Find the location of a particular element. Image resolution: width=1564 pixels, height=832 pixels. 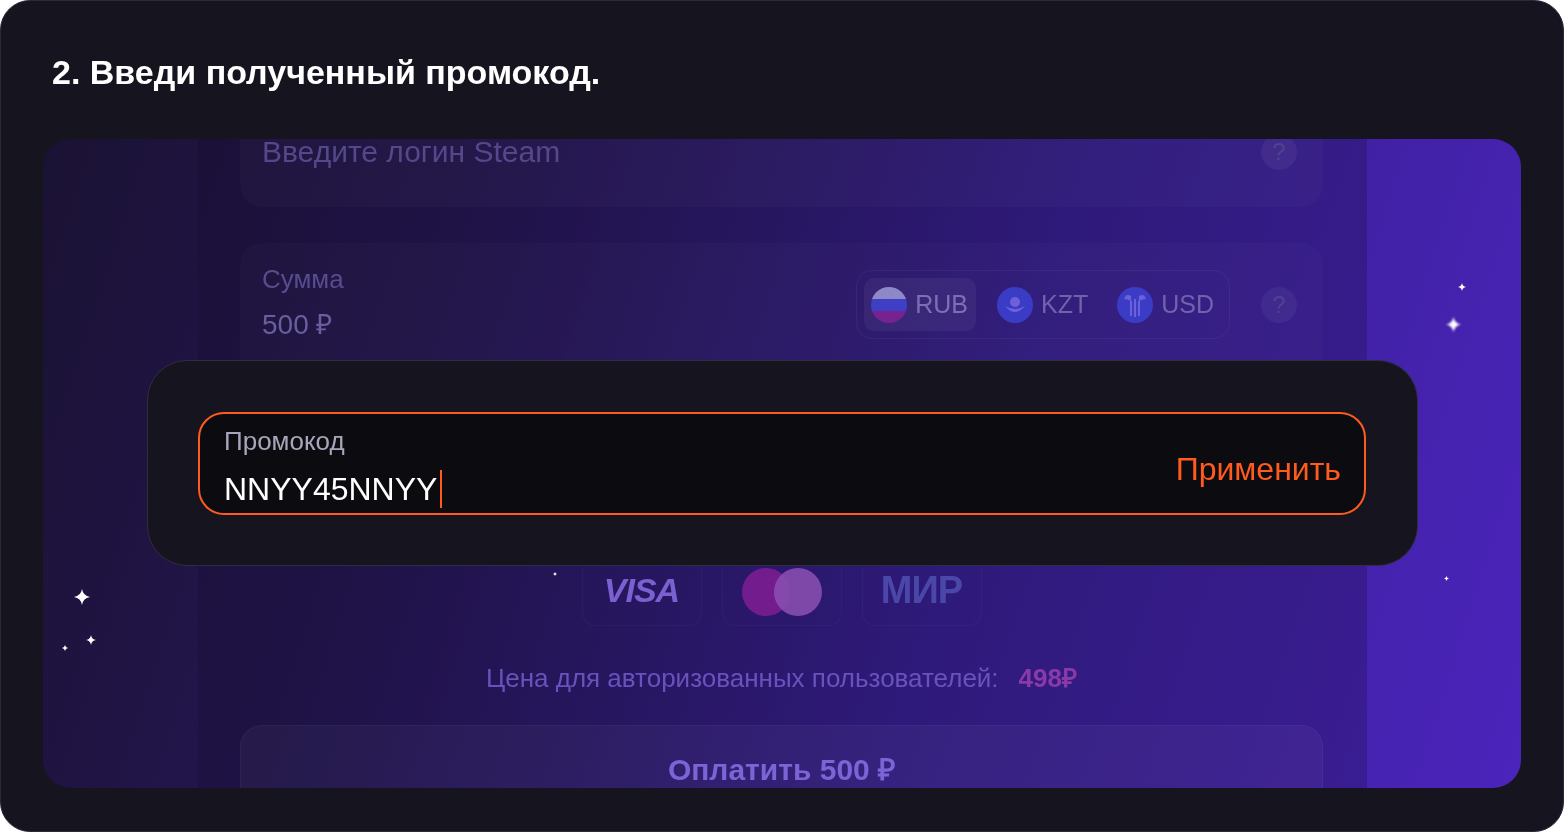

amount-value: 500 ₽ is located at coordinates (298, 325).